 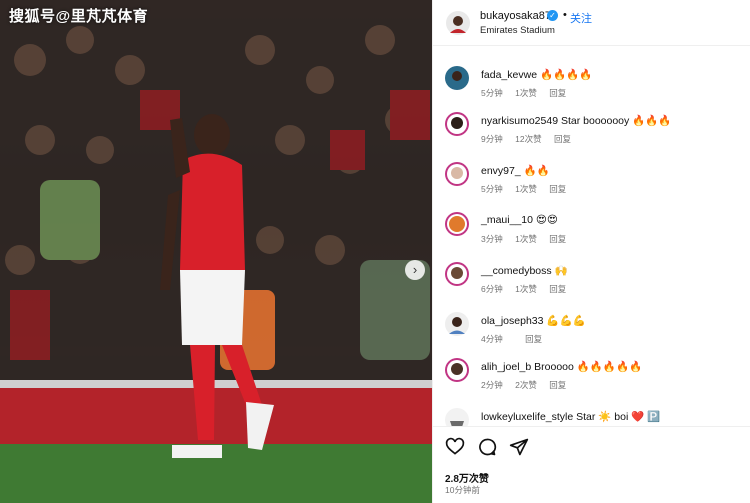 What do you see at coordinates (512, 321) in the screenshot?
I see `comment-username: ola_joseph33` at bounding box center [512, 321].